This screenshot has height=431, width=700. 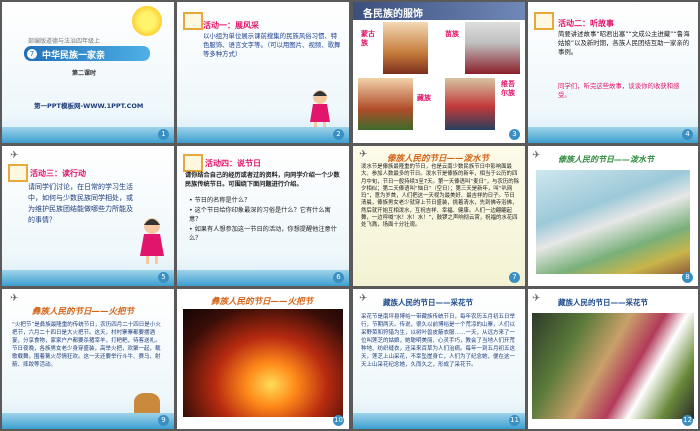 I want to click on activity-title: 活动二：听故事, so click(x=586, y=23).